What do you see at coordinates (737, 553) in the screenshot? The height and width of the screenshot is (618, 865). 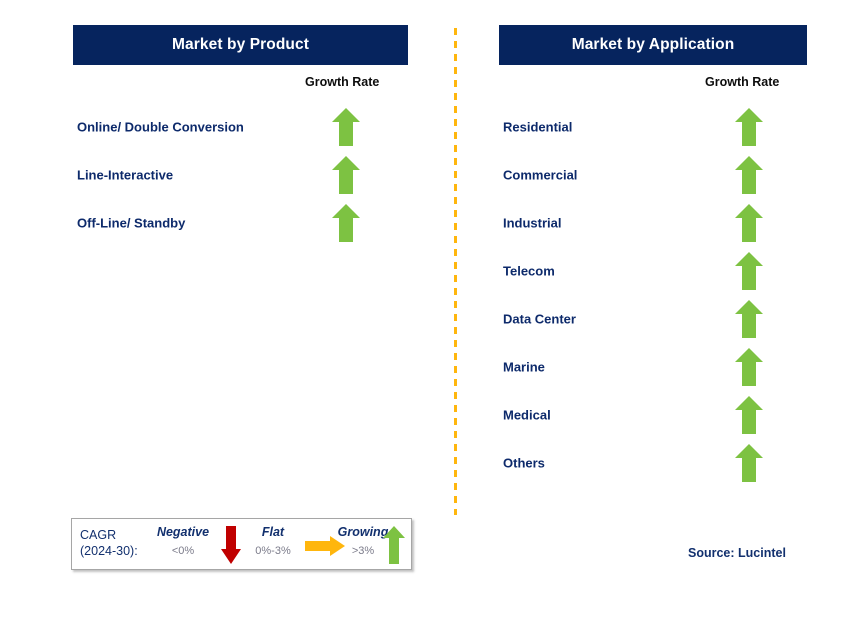 I see `source-attribution: Source: Lucintel` at bounding box center [737, 553].